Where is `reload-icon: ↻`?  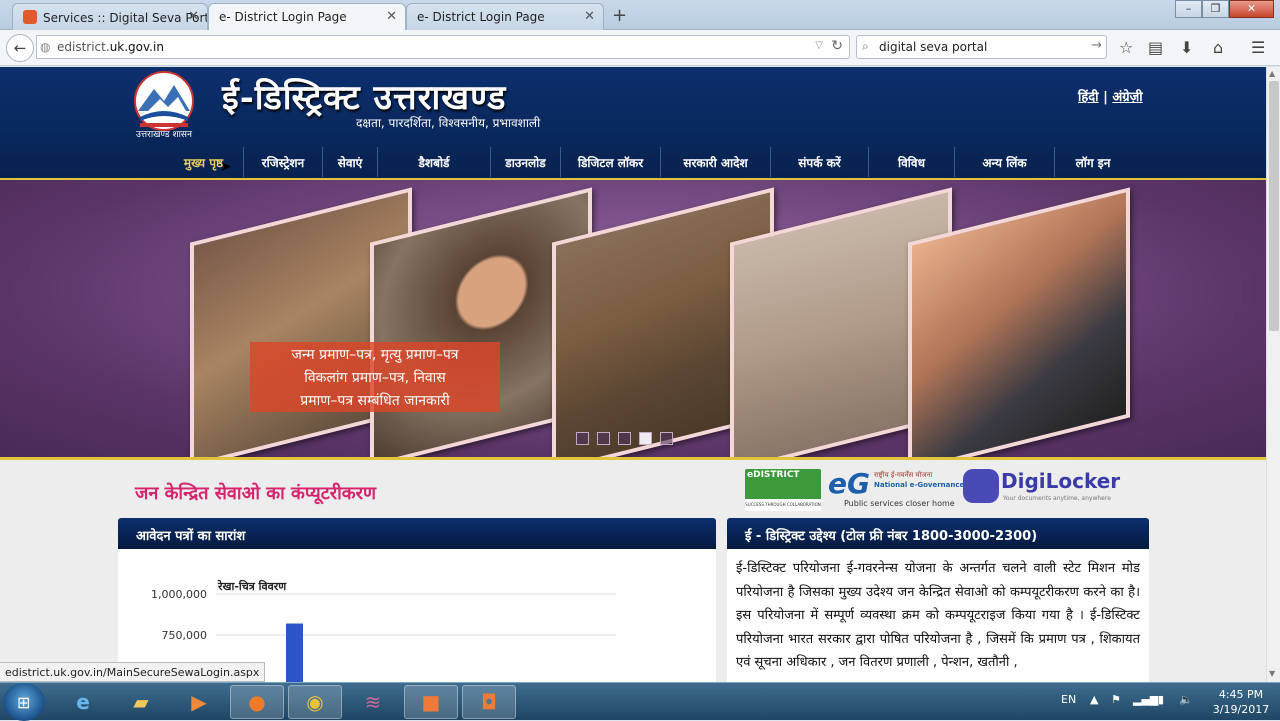
reload-icon: ↻ is located at coordinates (837, 46).